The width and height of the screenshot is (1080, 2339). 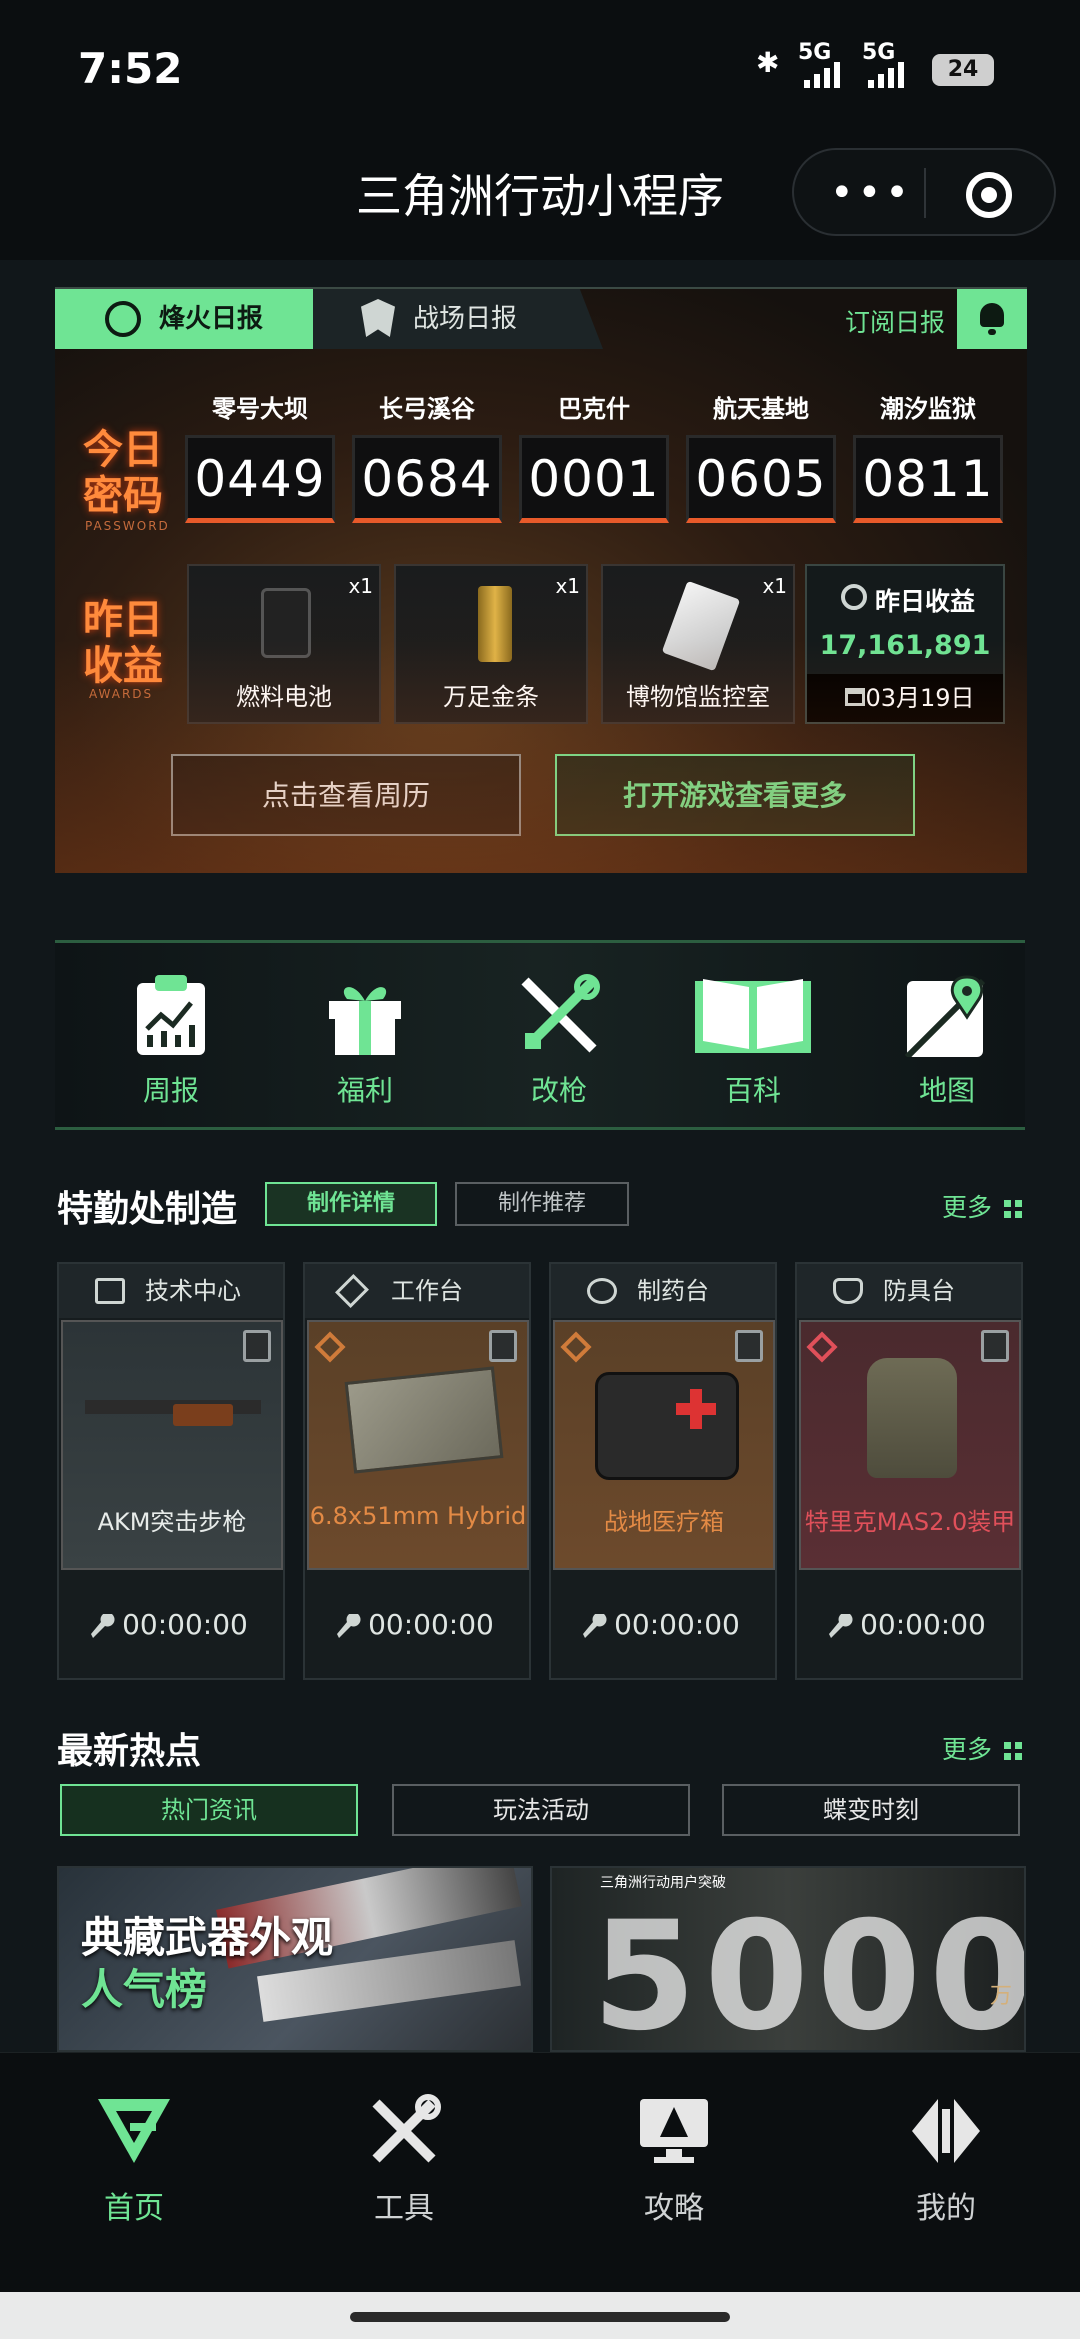 I want to click on quicknav-label: 周报, so click(x=170, y=1090).